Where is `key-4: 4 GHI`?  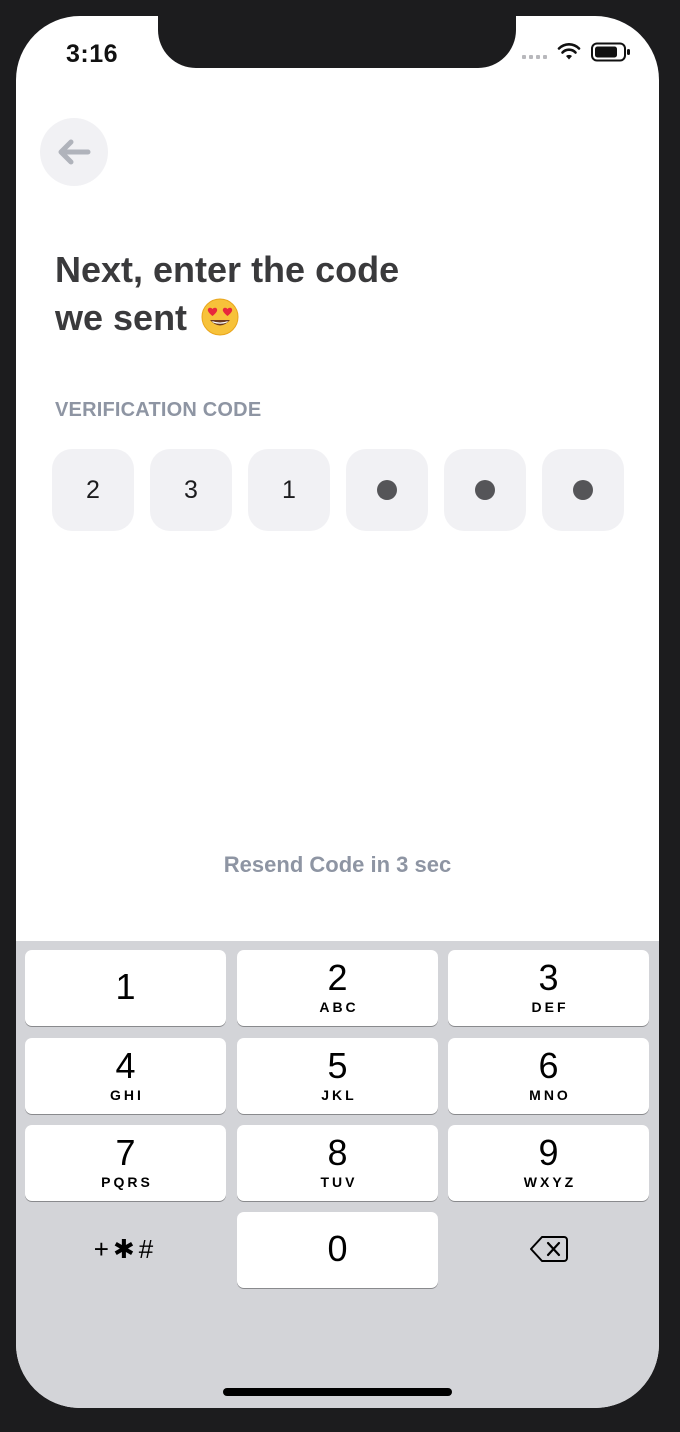 key-4: 4 GHI is located at coordinates (125, 1076).